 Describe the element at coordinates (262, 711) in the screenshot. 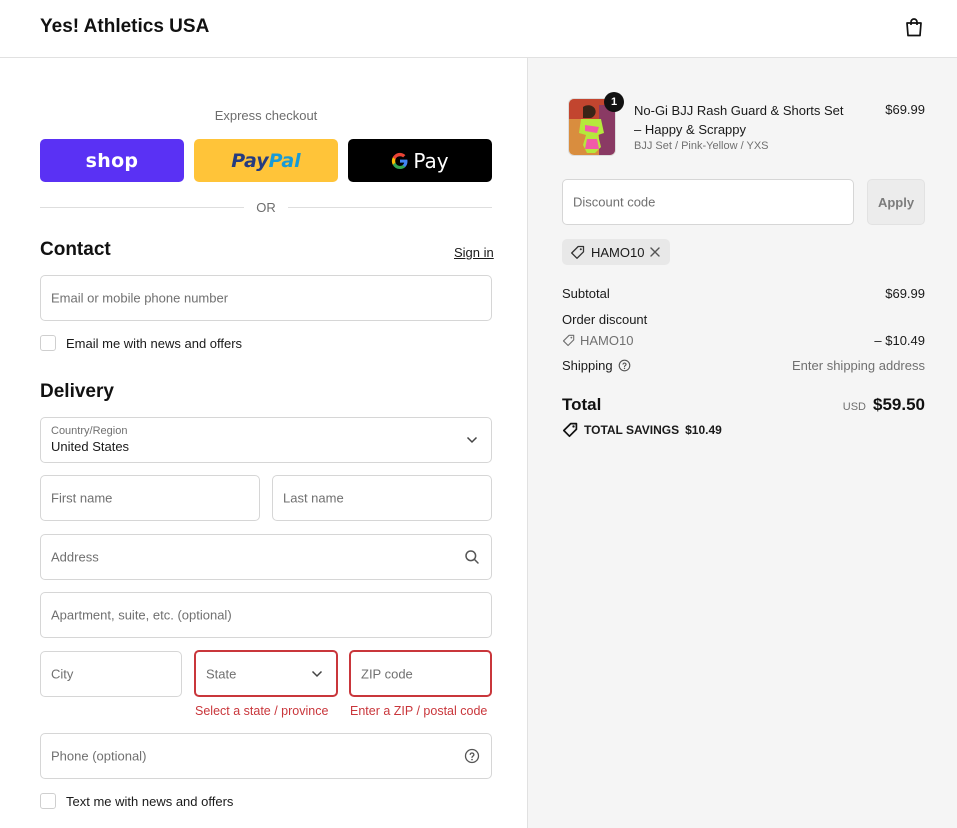

I see `state-error: Select a state / province` at that location.